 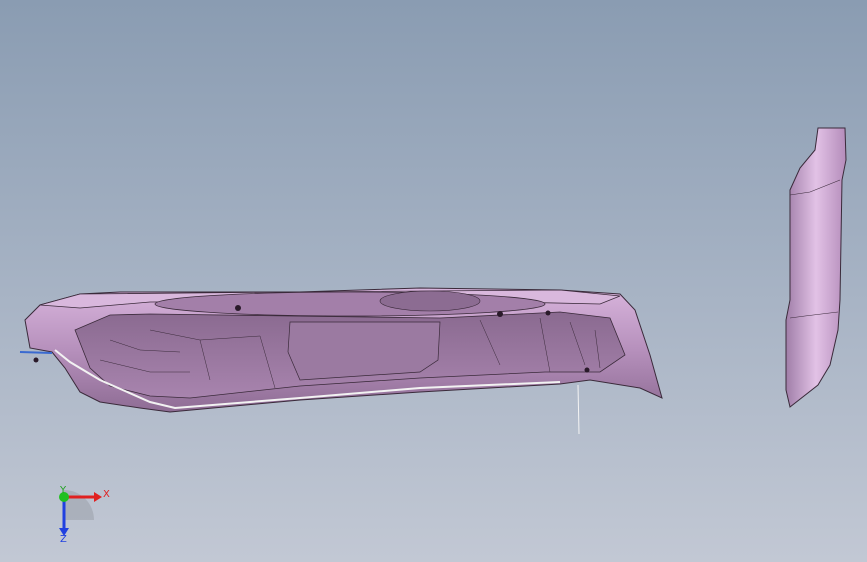 What do you see at coordinates (63, 490) in the screenshot?
I see `triad-y-label: Y` at bounding box center [63, 490].